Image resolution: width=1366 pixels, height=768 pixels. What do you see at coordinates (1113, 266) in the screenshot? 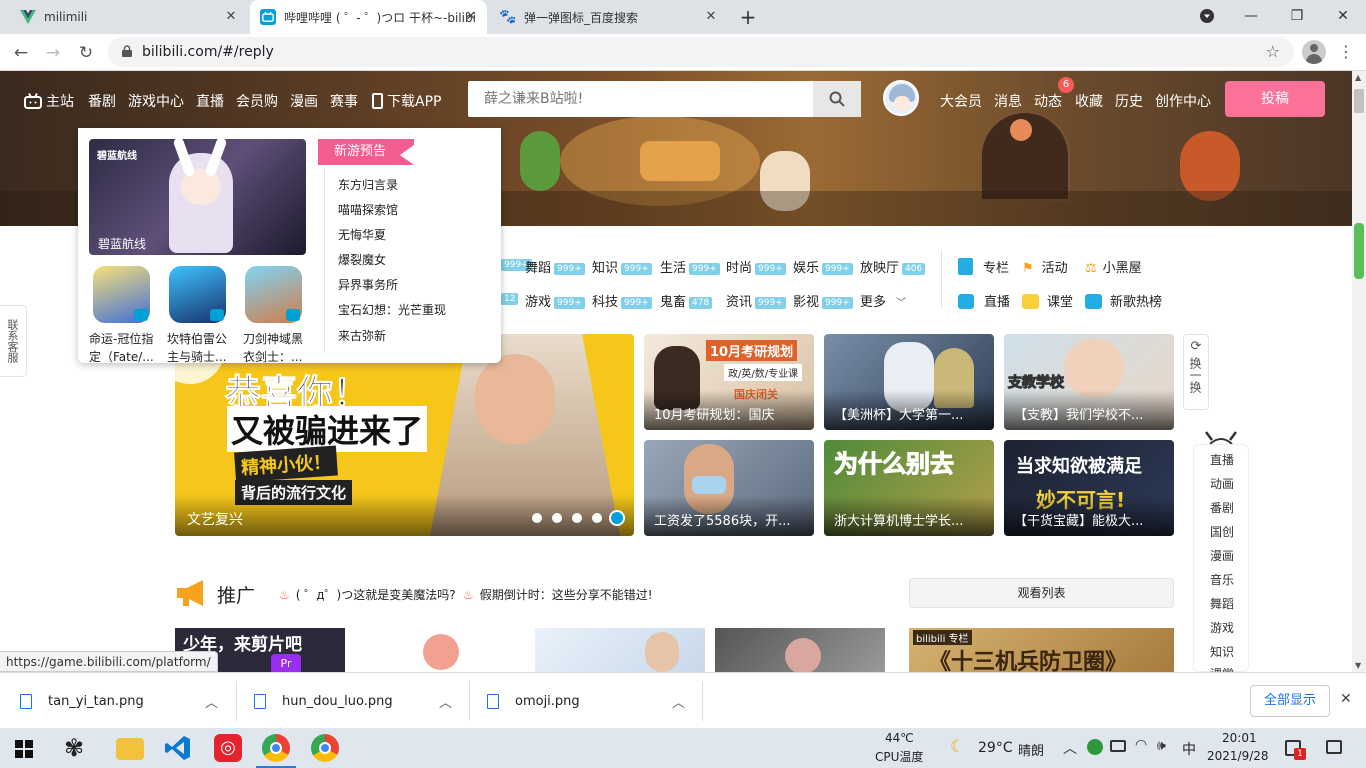
I see `channel-blackroom: ⚖ 小黑屋` at bounding box center [1113, 266].